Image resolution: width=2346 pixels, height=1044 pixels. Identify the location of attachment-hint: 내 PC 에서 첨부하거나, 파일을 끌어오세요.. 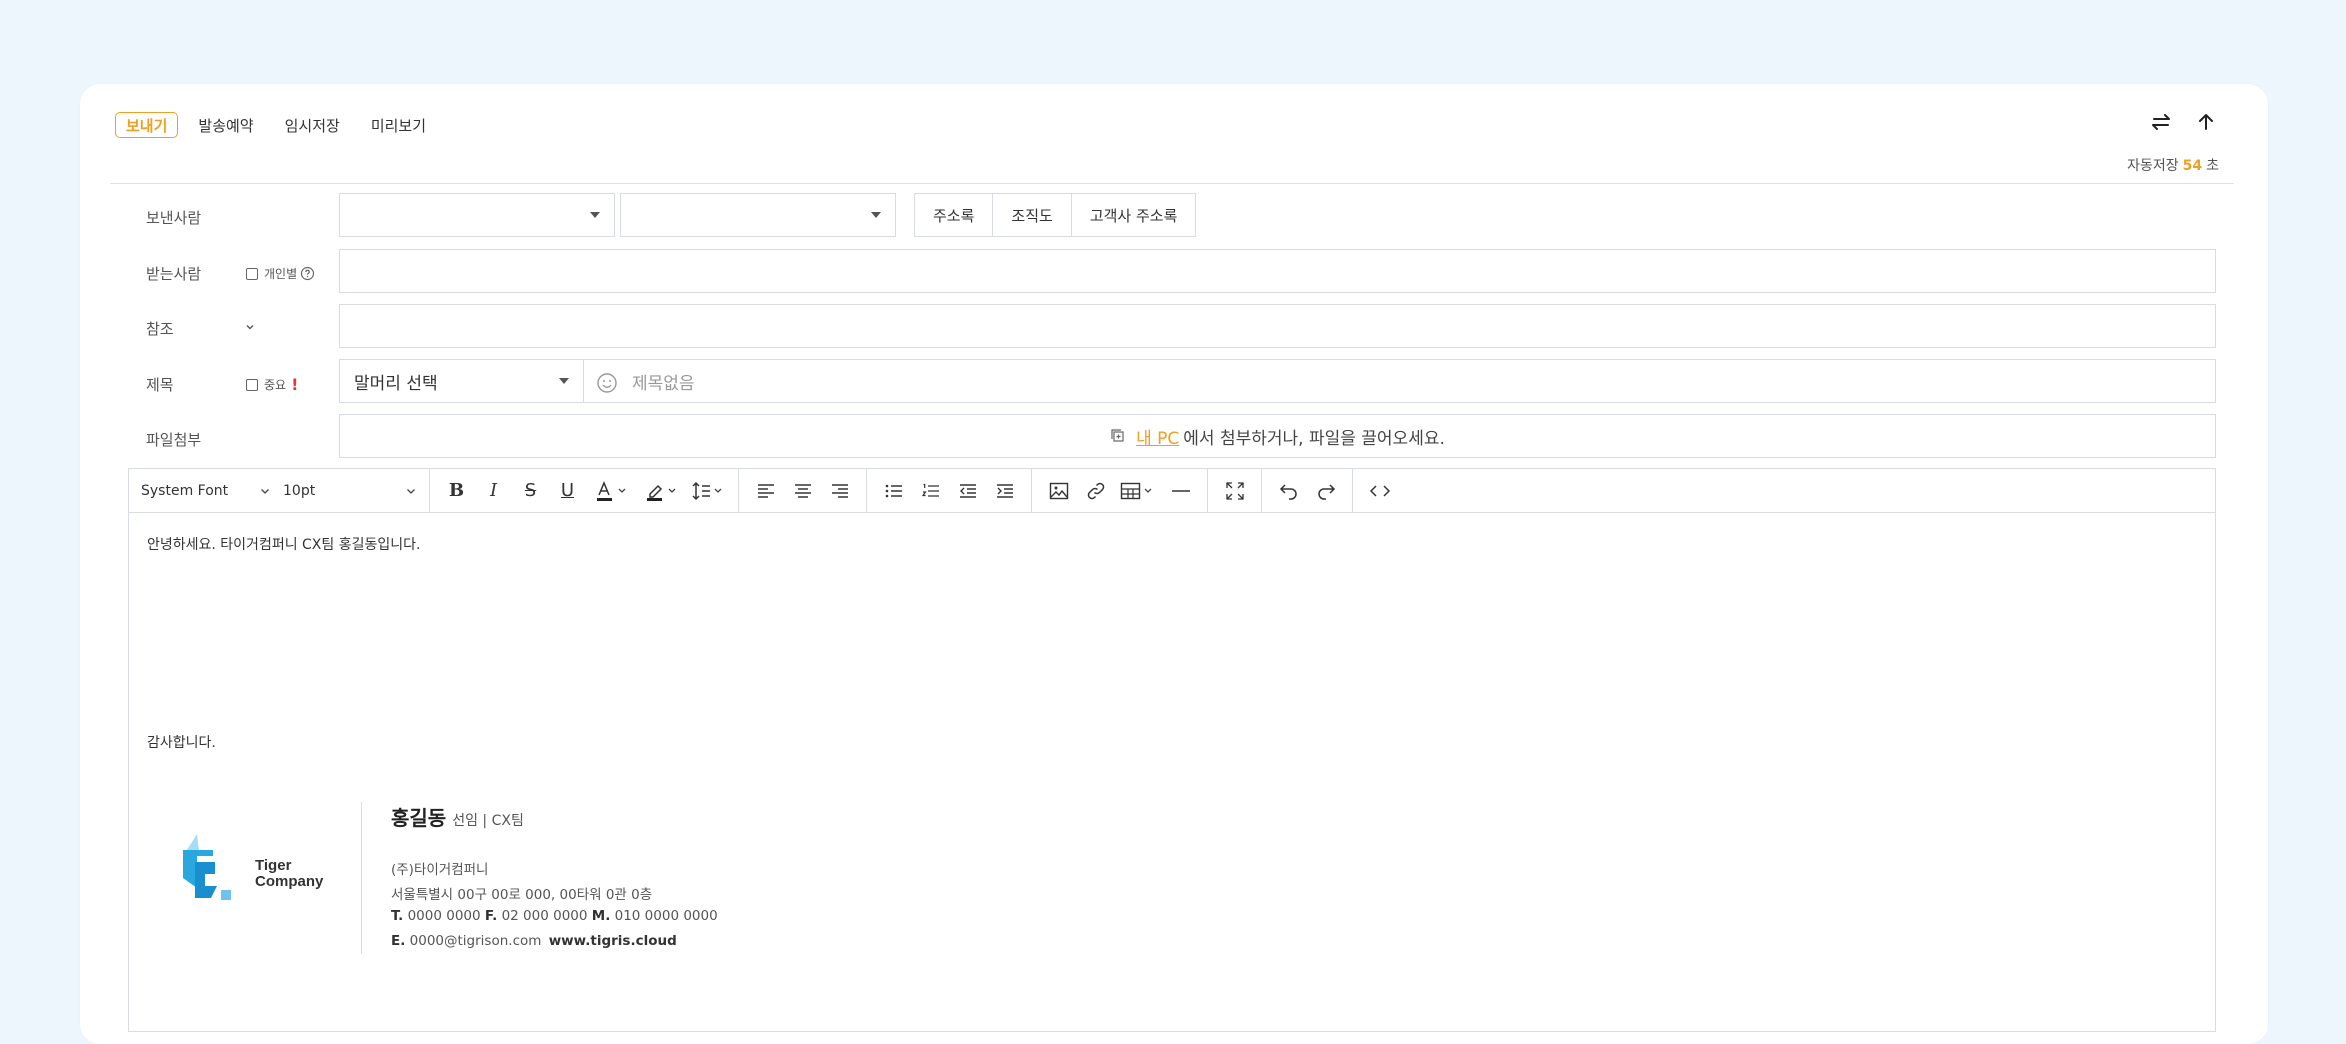
(1277, 436).